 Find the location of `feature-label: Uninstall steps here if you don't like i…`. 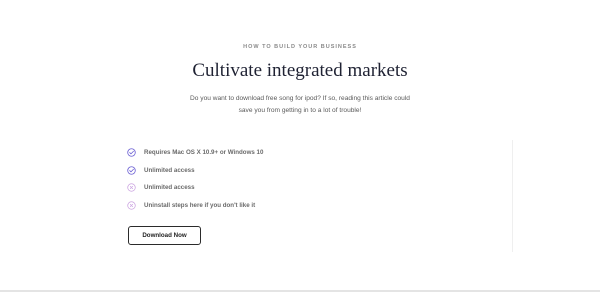

feature-label: Uninstall steps here if you don't like i… is located at coordinates (200, 205).